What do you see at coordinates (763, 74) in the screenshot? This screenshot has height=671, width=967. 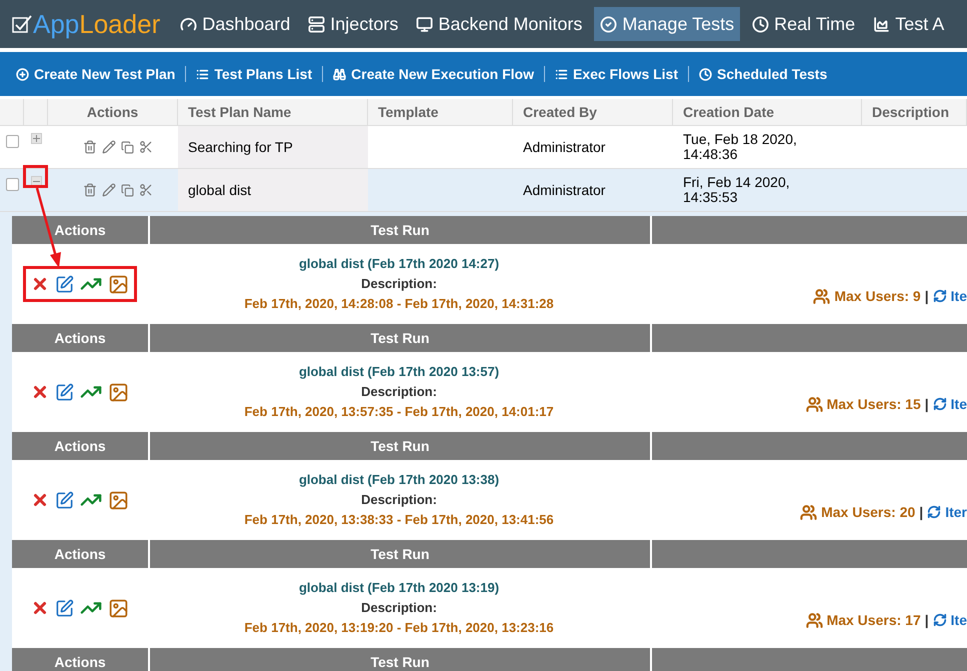 I see `sub-nav-link: Scheduled Tests` at bounding box center [763, 74].